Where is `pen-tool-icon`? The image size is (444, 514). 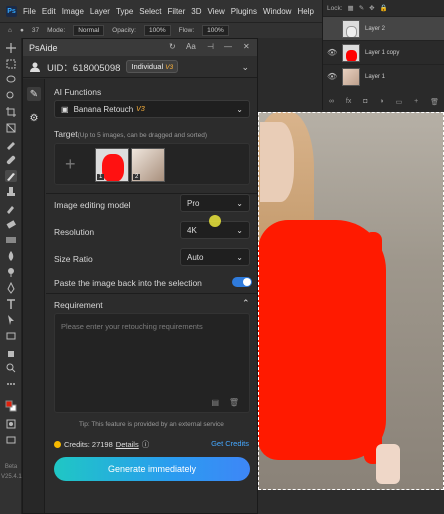
pen-tool-icon is located at coordinates (11, 288).